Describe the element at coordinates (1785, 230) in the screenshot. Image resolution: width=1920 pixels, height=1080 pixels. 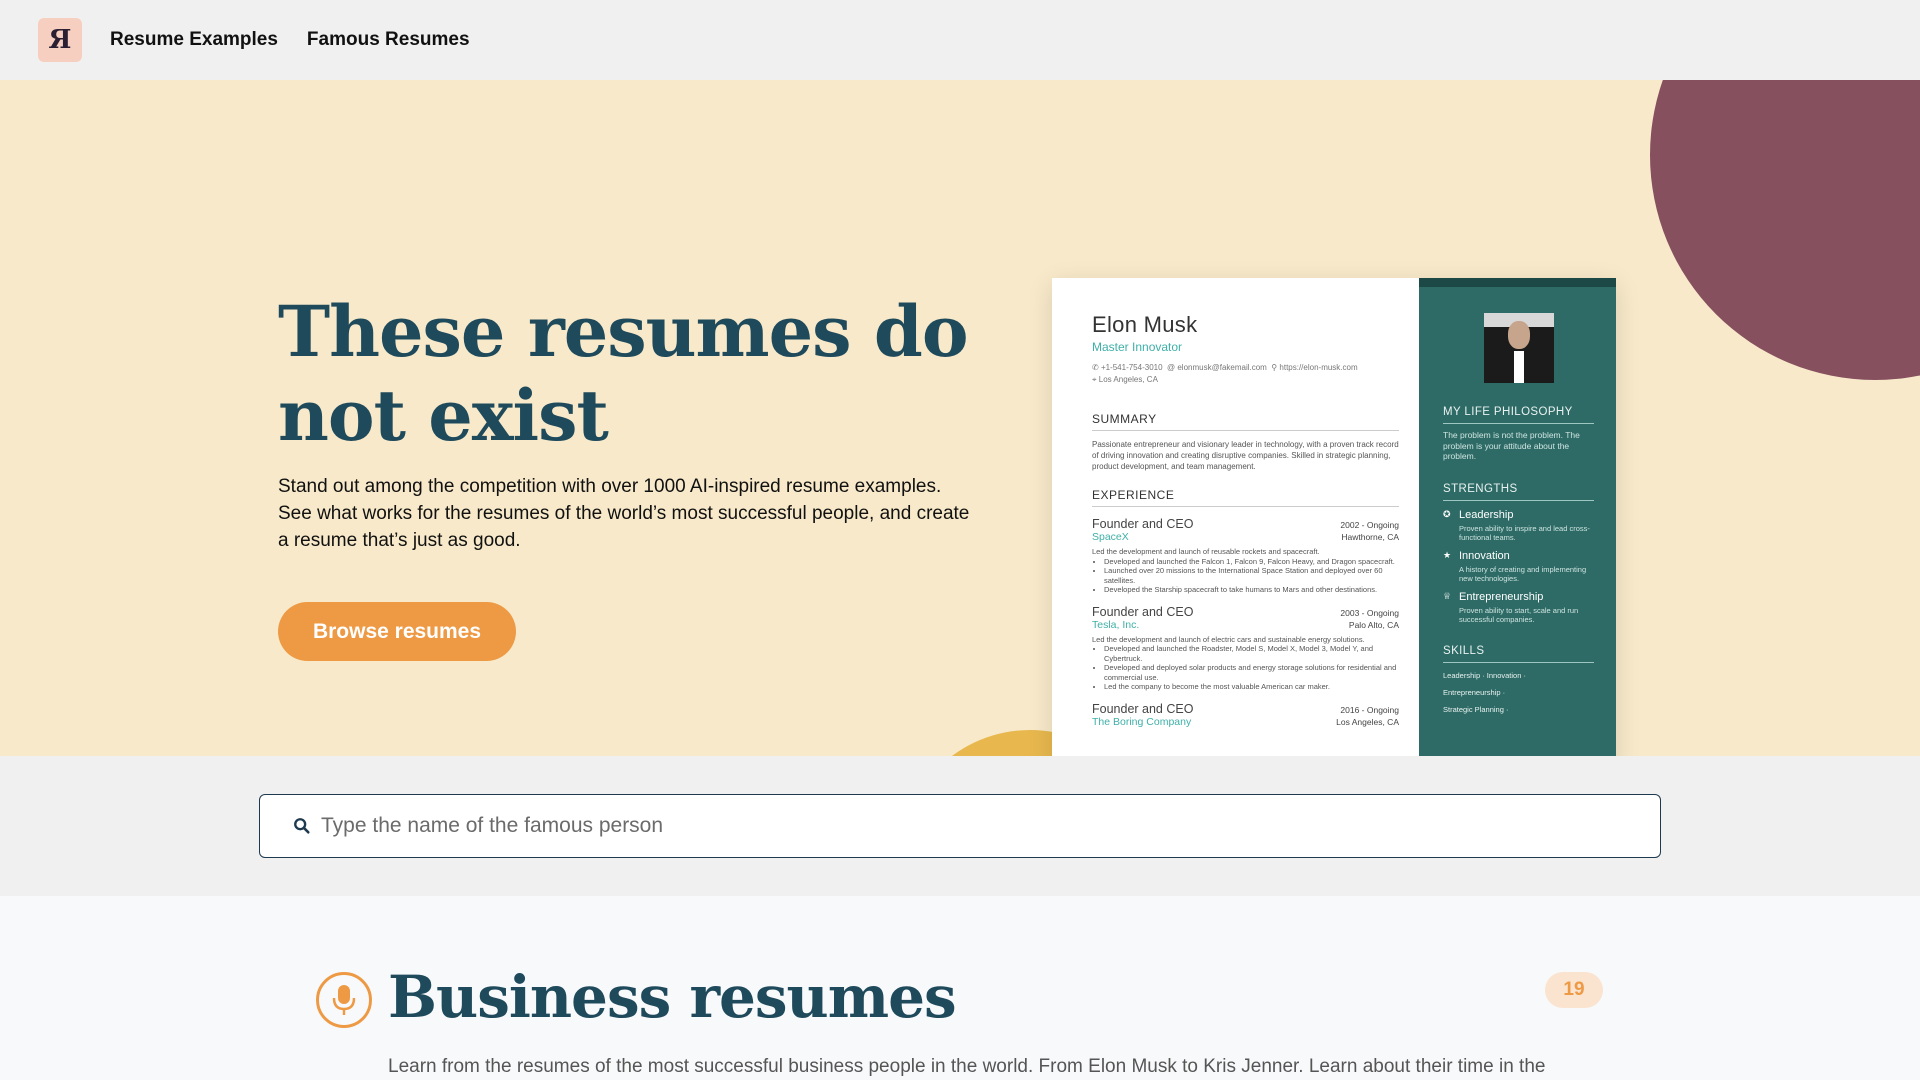
I see `decorative-circle` at that location.